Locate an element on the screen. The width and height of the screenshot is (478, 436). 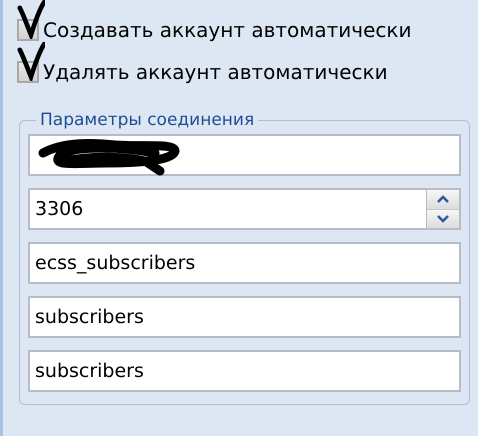
checkbox-label: Создавать аккаунт автоматически is located at coordinates (227, 30).